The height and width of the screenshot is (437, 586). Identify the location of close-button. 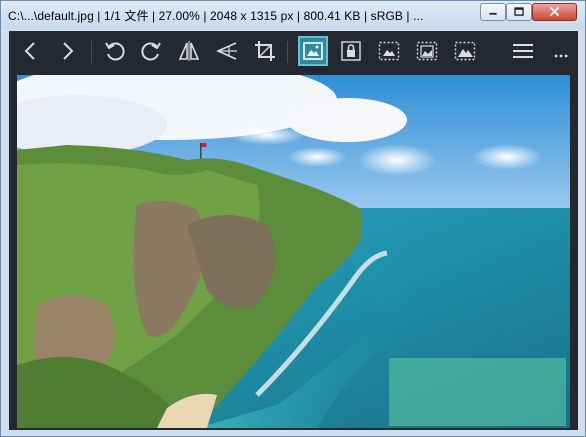
(554, 12).